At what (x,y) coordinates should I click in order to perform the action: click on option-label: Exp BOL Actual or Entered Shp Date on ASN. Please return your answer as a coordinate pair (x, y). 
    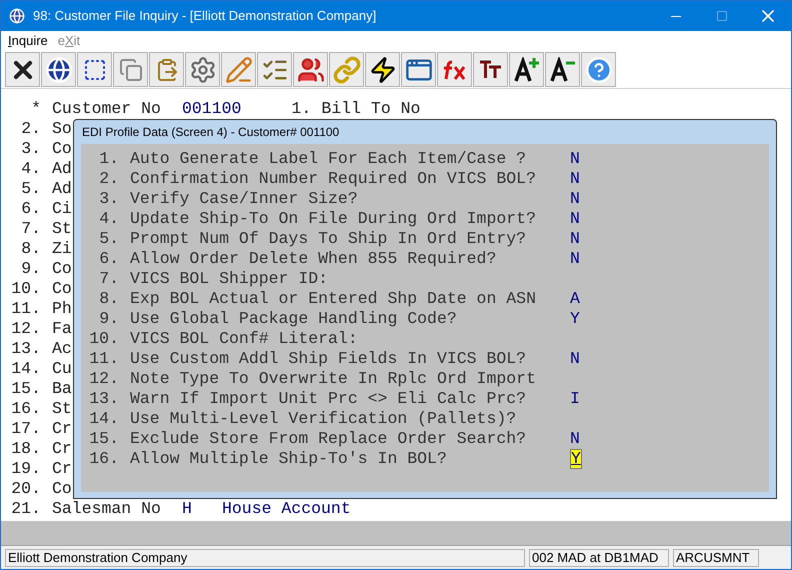
    Looking at the image, I should click on (333, 299).